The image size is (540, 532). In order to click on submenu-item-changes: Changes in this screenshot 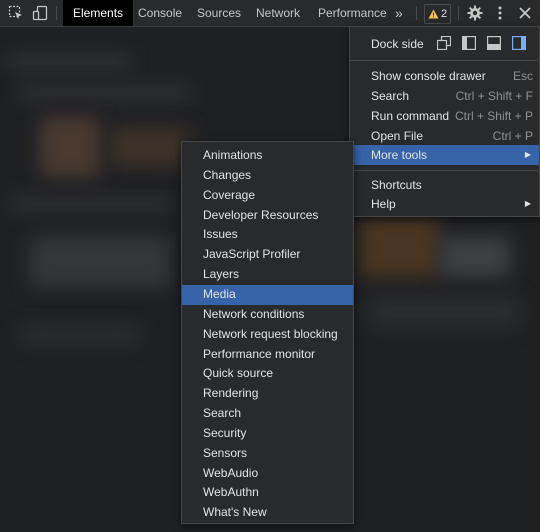, I will do `click(267, 176)`.